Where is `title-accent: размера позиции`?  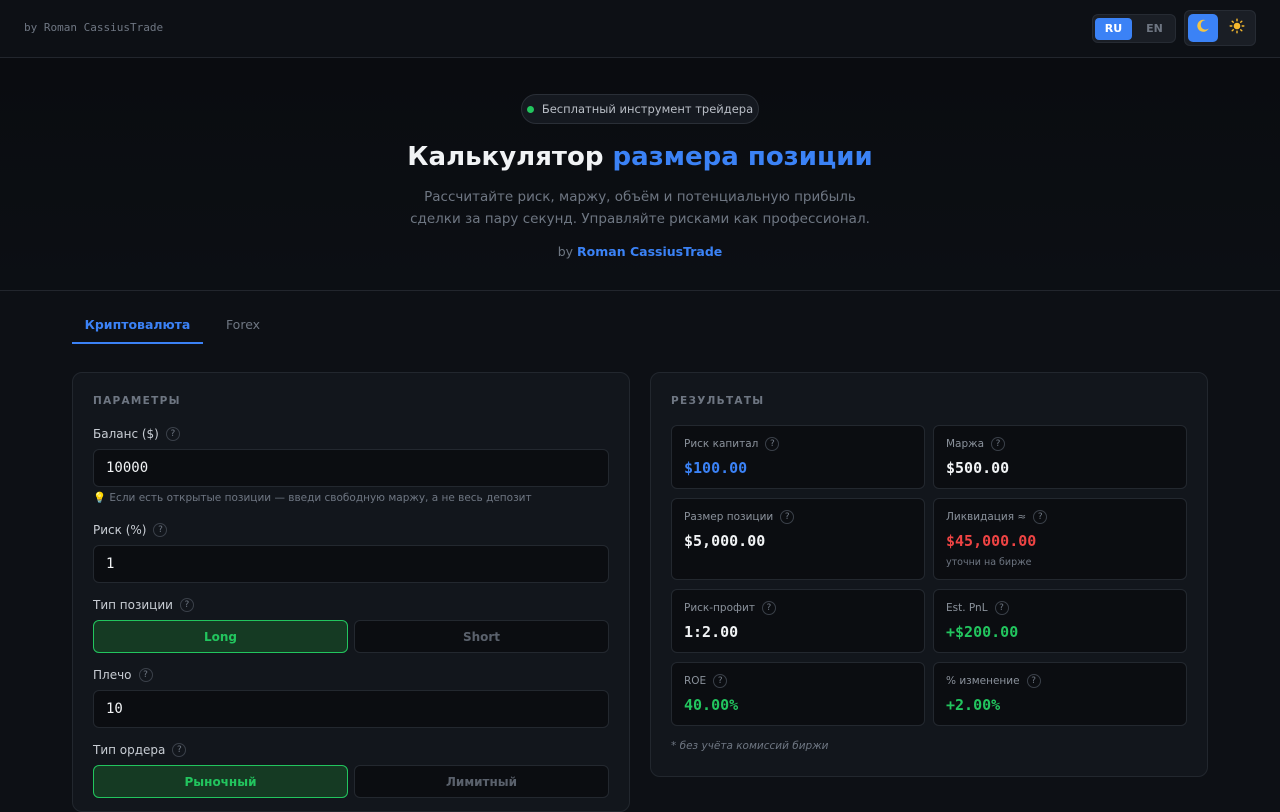
title-accent: размера позиции is located at coordinates (742, 157).